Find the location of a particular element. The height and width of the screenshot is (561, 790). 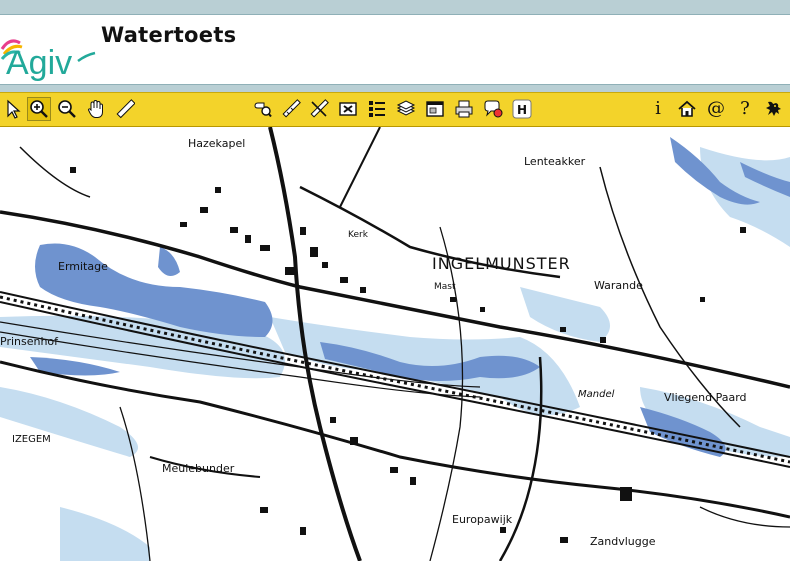

label-ingelmunster: INGELMUNSTER is located at coordinates (501, 263).